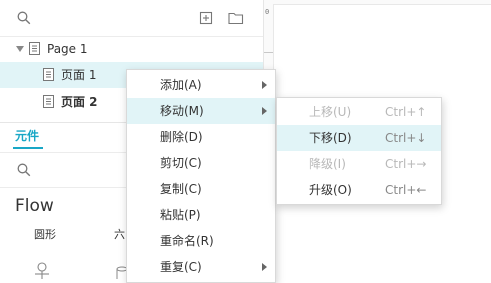 This screenshot has width=491, height=283. I want to click on menu-item-shortcut: Ctrl+→, so click(406, 164).